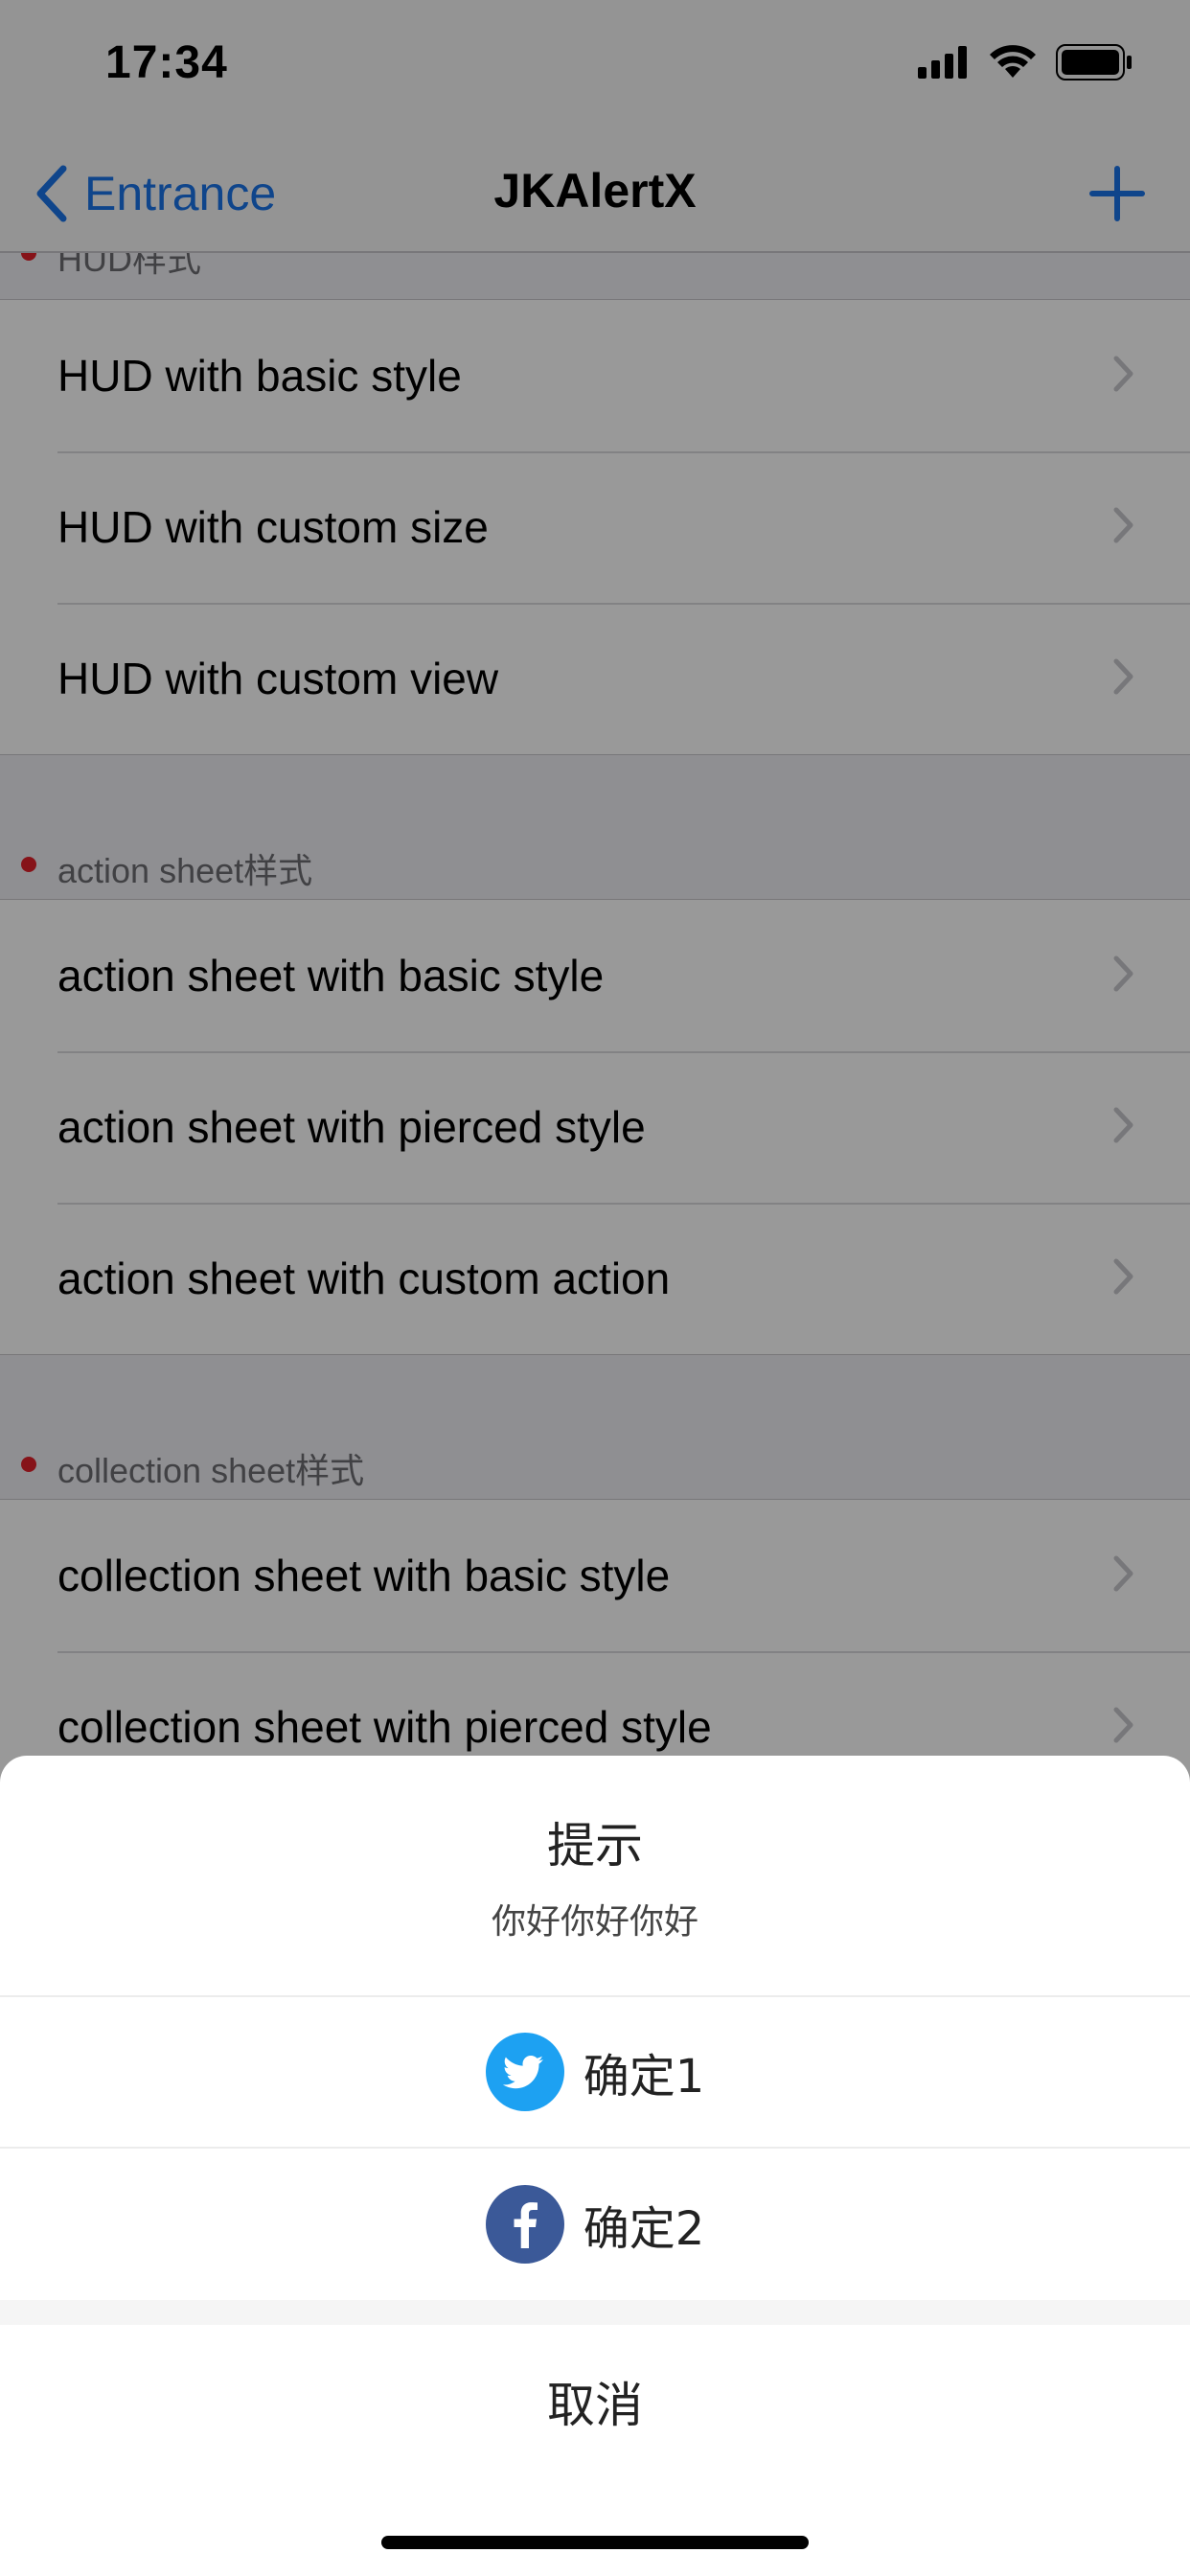  I want to click on action-button-label: 确定2, so click(644, 2229).